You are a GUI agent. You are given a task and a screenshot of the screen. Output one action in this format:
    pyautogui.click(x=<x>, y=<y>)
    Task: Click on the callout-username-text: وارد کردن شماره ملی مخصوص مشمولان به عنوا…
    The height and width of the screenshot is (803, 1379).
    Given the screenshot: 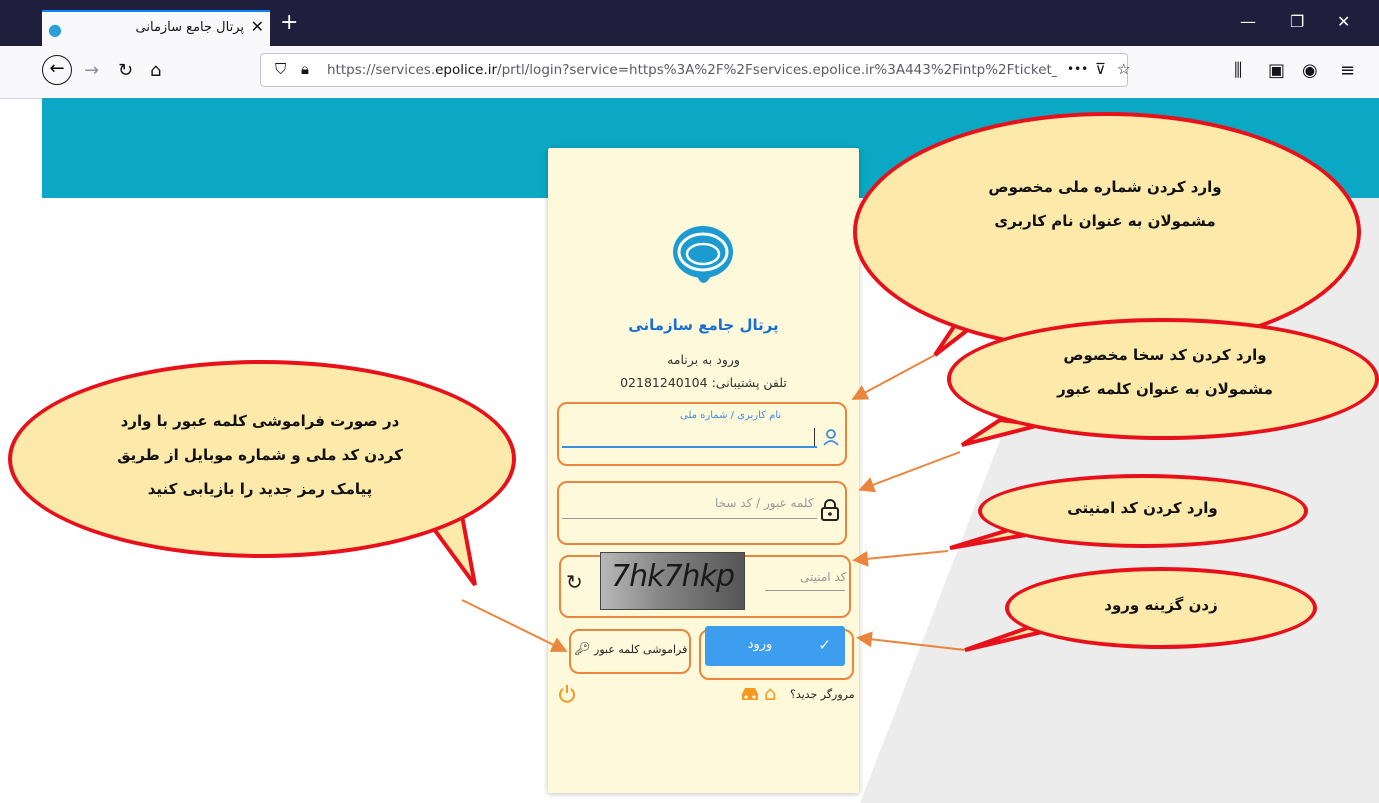 What is the action you would take?
    pyautogui.click(x=1105, y=204)
    